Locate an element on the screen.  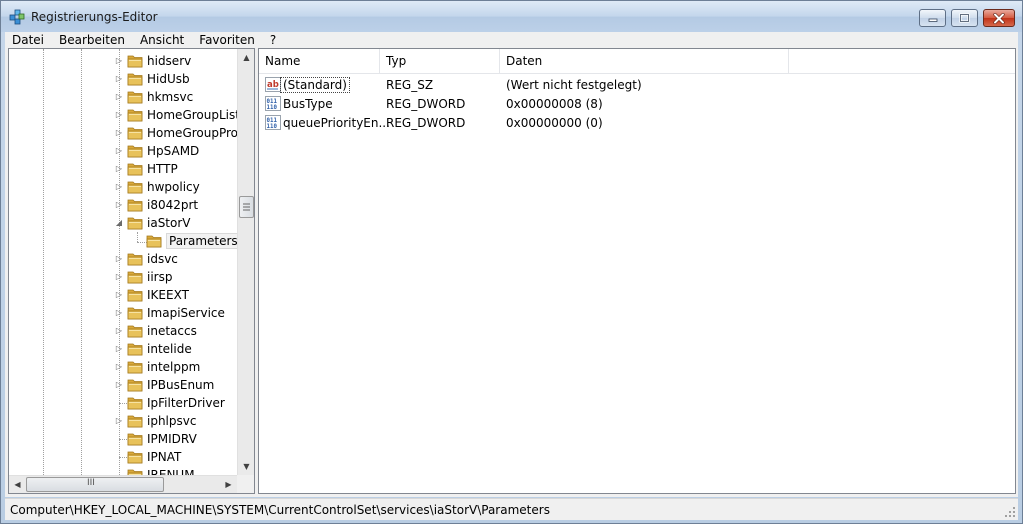
tree-vertical-scroll-thumb is located at coordinates (246, 207).